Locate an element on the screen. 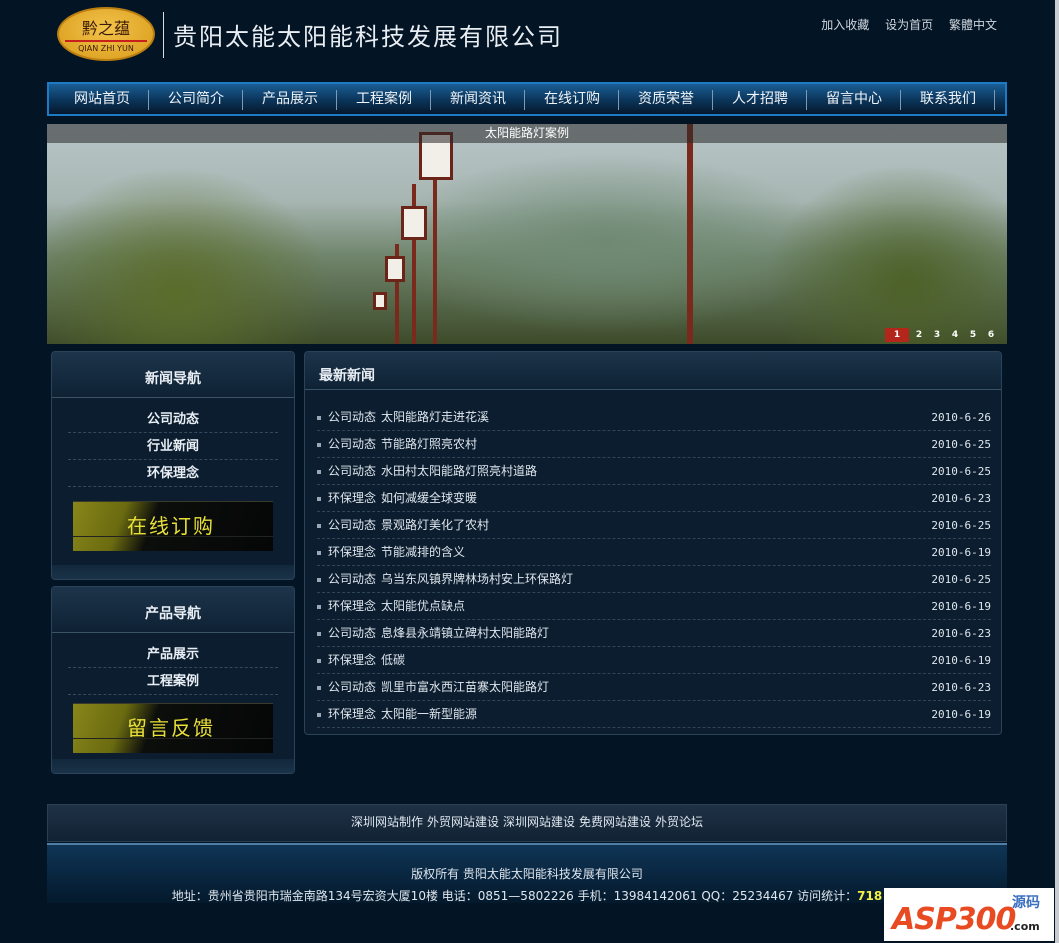  news-title: 太阳能优点缺点 is located at coordinates (656, 606).